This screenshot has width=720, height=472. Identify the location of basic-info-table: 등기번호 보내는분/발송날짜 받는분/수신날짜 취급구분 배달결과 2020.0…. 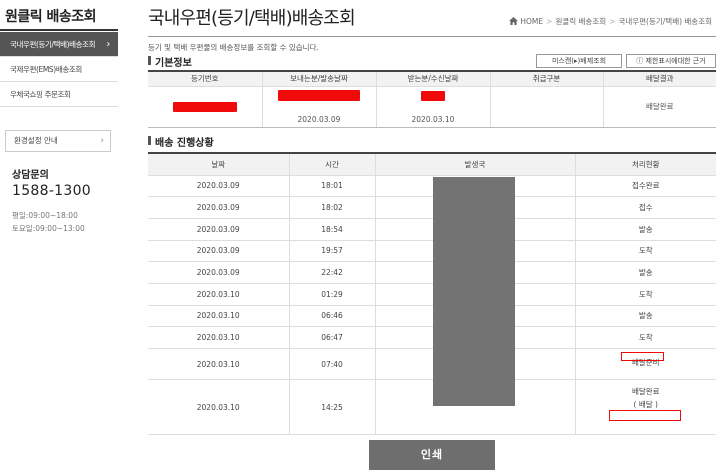
(432, 99).